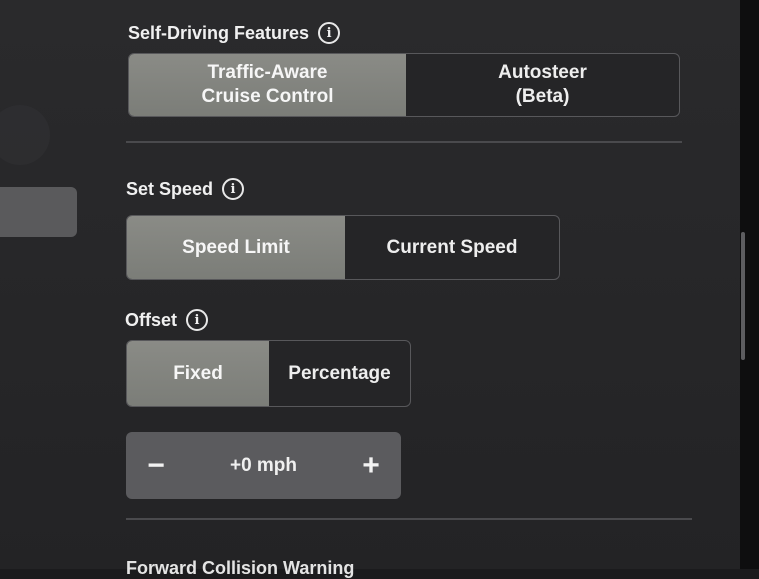  What do you see at coordinates (151, 319) in the screenshot?
I see `offset-heading-label: Offset` at bounding box center [151, 319].